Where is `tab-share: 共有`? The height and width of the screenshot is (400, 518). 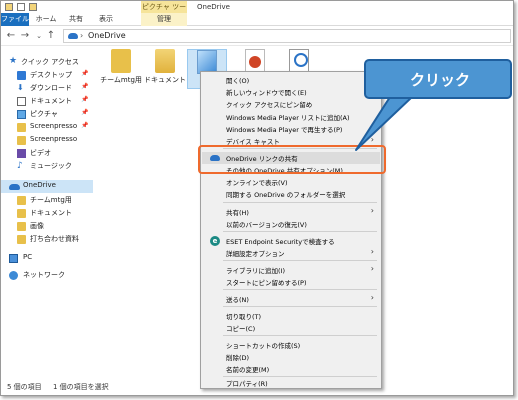
tab-share: 共有 is located at coordinates (76, 19).